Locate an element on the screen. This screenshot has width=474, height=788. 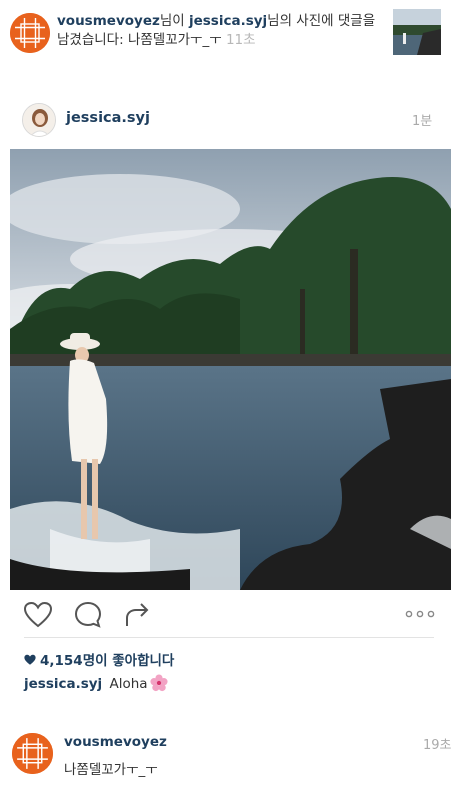
notification-actor-suffix: 님이 is located at coordinates (174, 21).